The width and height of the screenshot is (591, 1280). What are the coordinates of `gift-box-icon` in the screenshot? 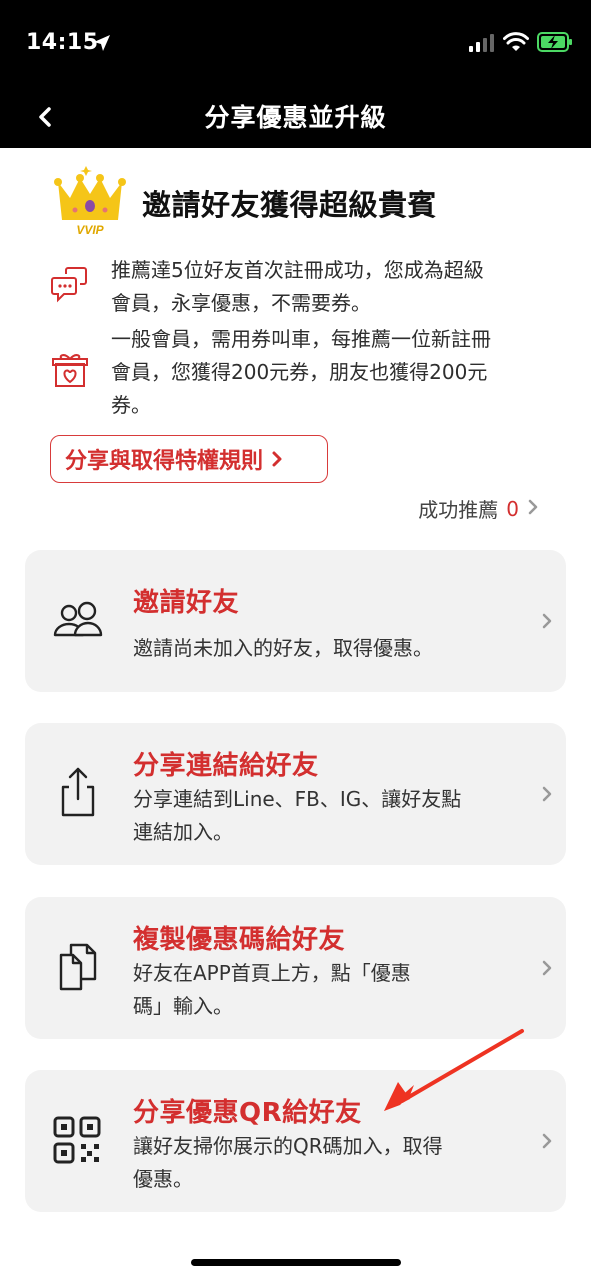 It's located at (70, 370).